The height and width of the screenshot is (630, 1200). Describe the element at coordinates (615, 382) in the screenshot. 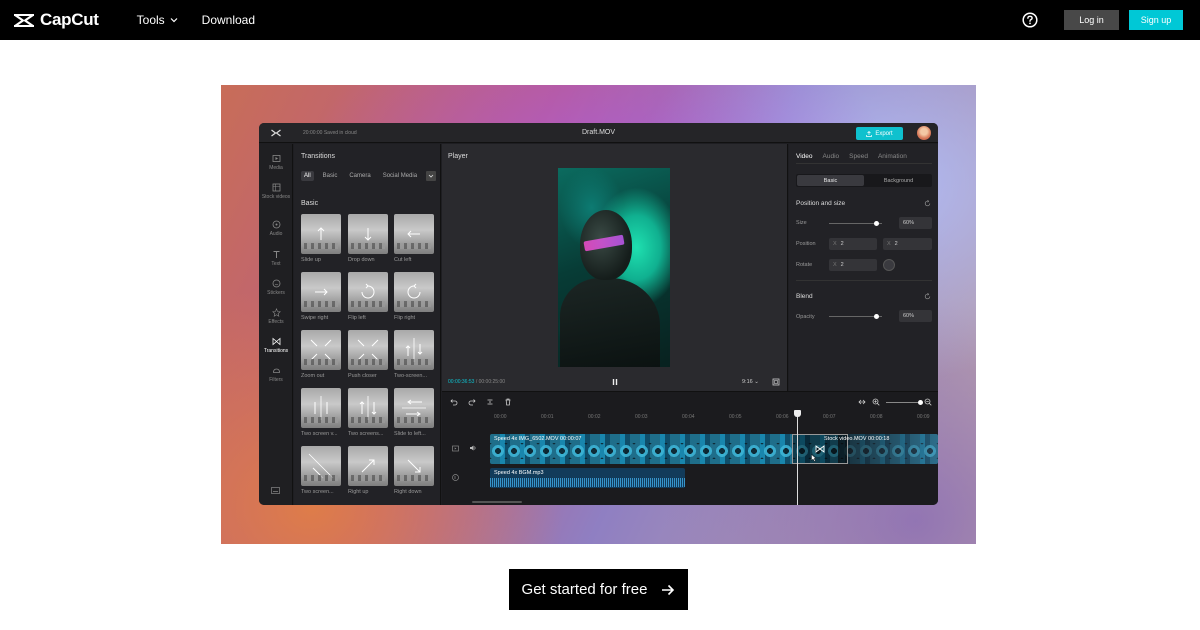

I see `pause-icon` at that location.